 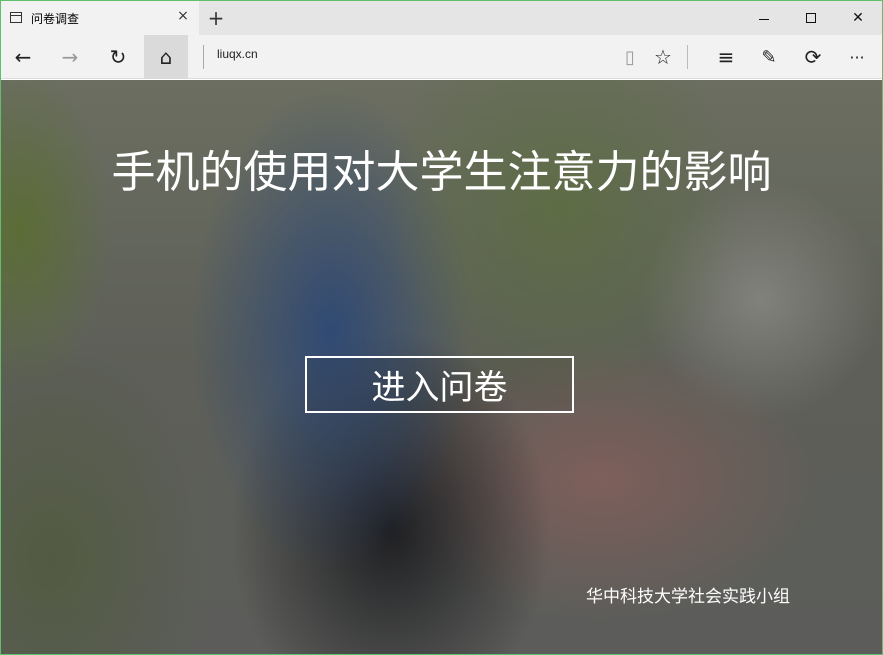 I want to click on hub-button: ≡, so click(x=726, y=57).